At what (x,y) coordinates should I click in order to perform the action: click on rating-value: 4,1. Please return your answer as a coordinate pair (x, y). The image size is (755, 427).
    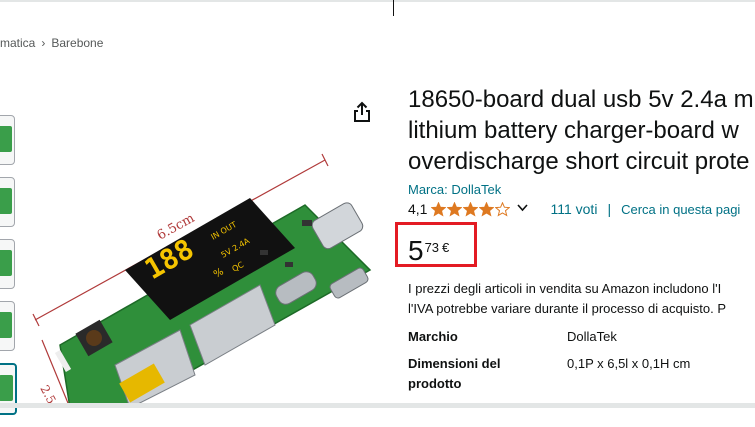
    Looking at the image, I should click on (418, 209).